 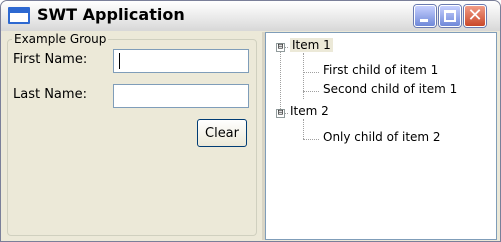 What do you see at coordinates (390, 89) in the screenshot?
I see `tree-child-item: Second child of item 1` at bounding box center [390, 89].